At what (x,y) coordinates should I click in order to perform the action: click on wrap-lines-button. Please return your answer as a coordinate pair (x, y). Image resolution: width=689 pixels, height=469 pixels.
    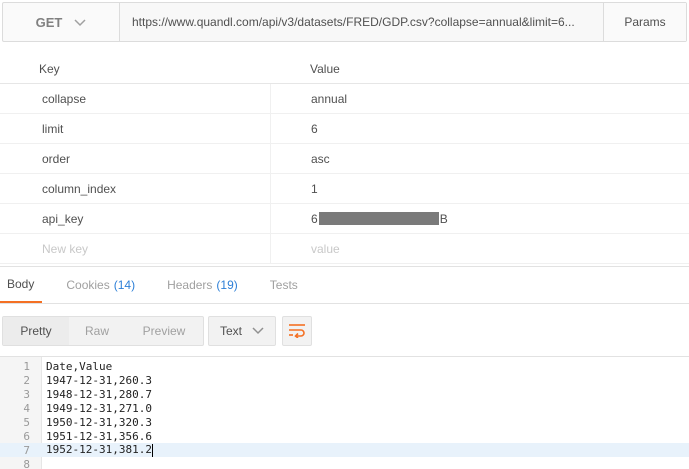
    Looking at the image, I should click on (297, 331).